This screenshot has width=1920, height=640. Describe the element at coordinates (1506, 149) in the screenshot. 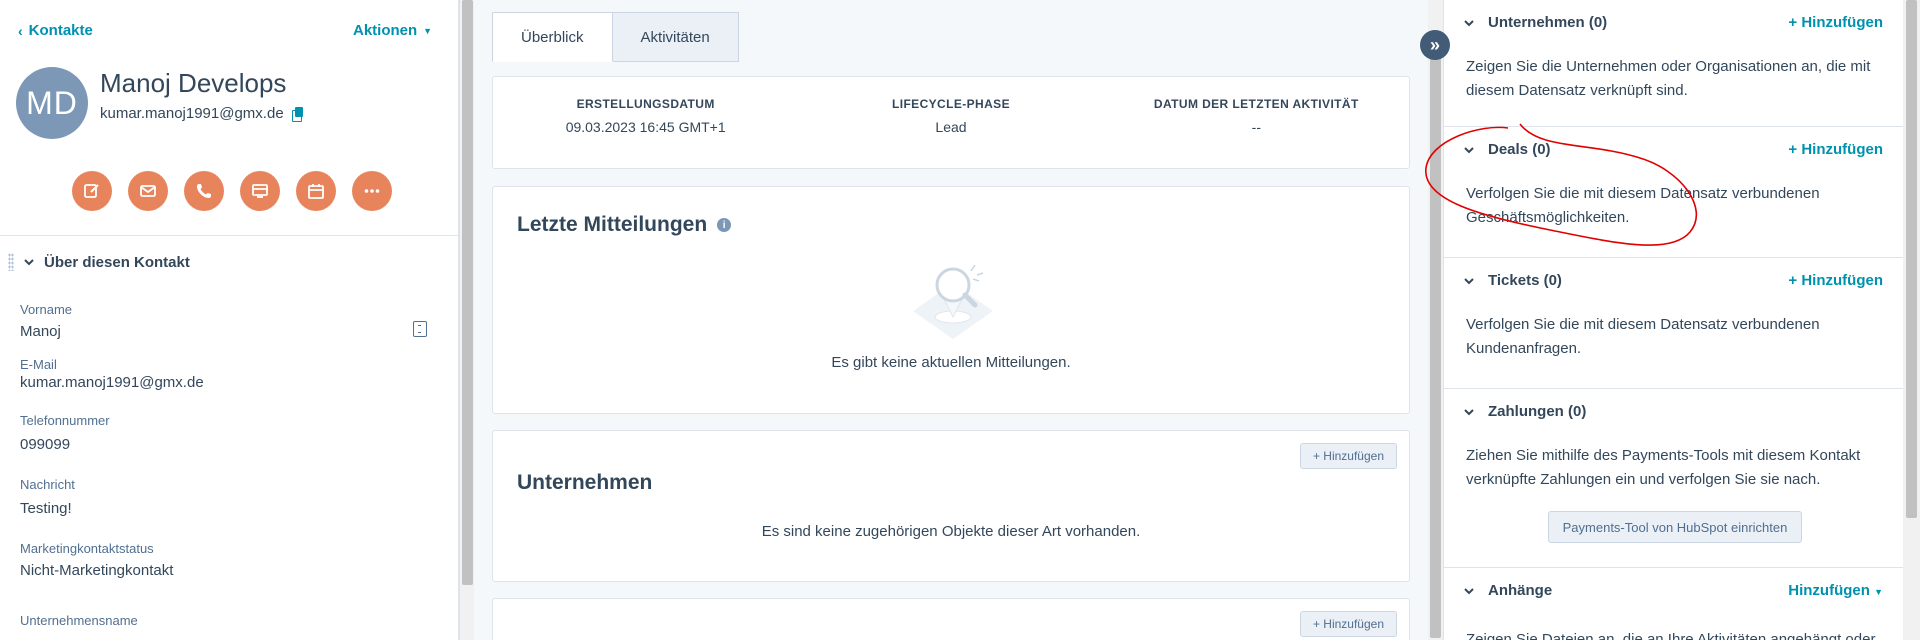

I see `deals-section-toggle: Deals (0)` at that location.